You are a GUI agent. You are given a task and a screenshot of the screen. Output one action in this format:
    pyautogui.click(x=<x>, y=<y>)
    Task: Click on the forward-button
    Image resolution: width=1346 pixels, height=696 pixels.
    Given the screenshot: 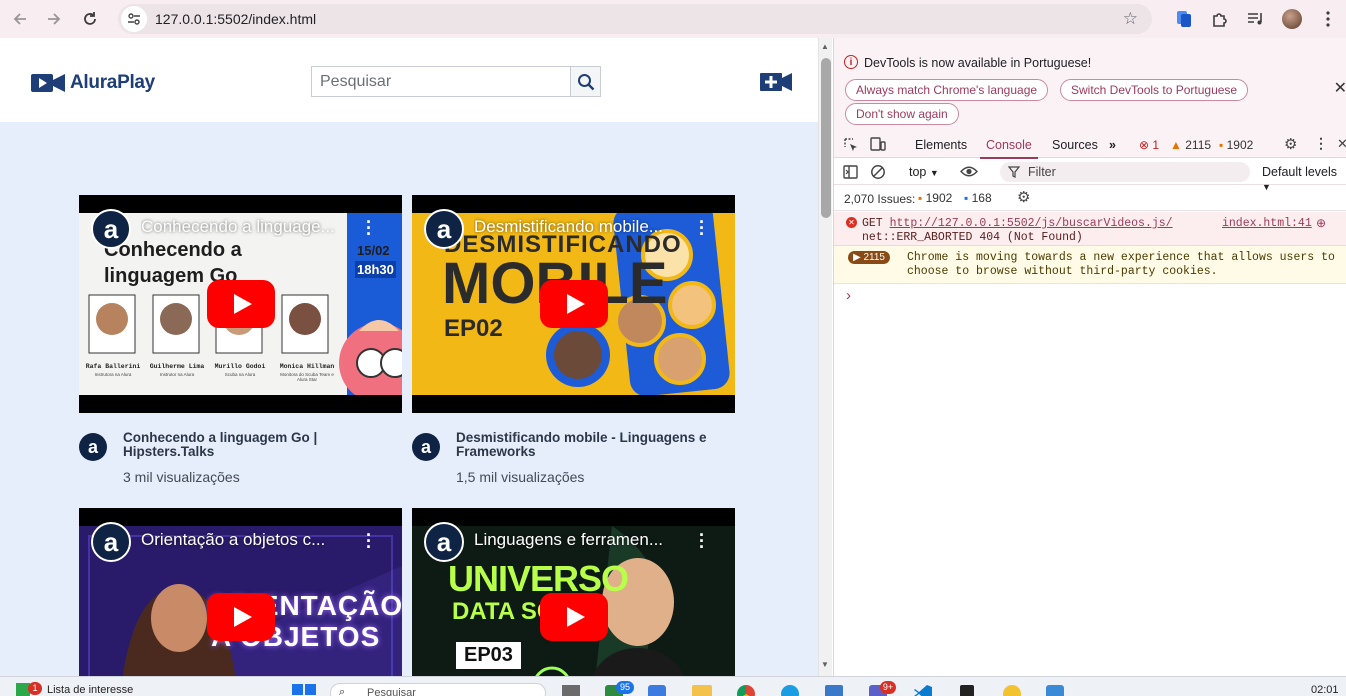 What is the action you would take?
    pyautogui.click(x=54, y=19)
    